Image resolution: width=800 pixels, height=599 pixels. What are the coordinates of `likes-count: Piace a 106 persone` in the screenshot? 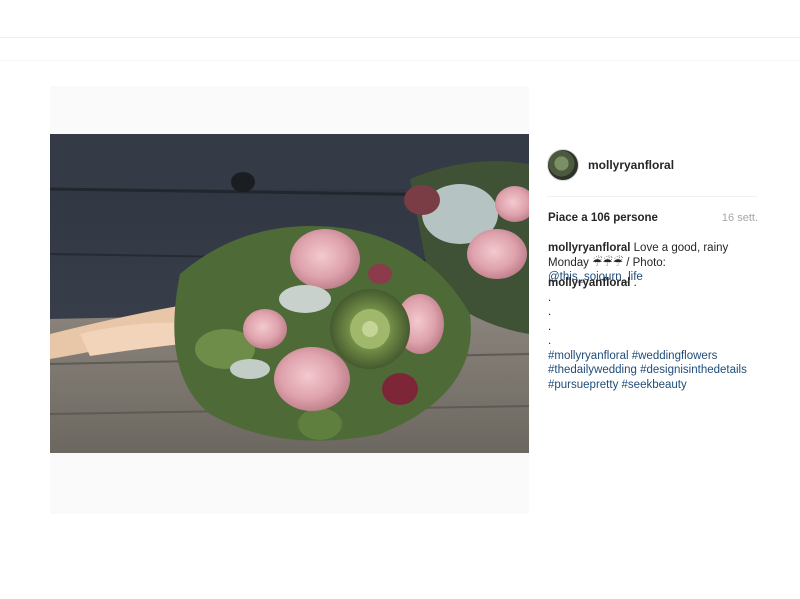 It's located at (603, 218).